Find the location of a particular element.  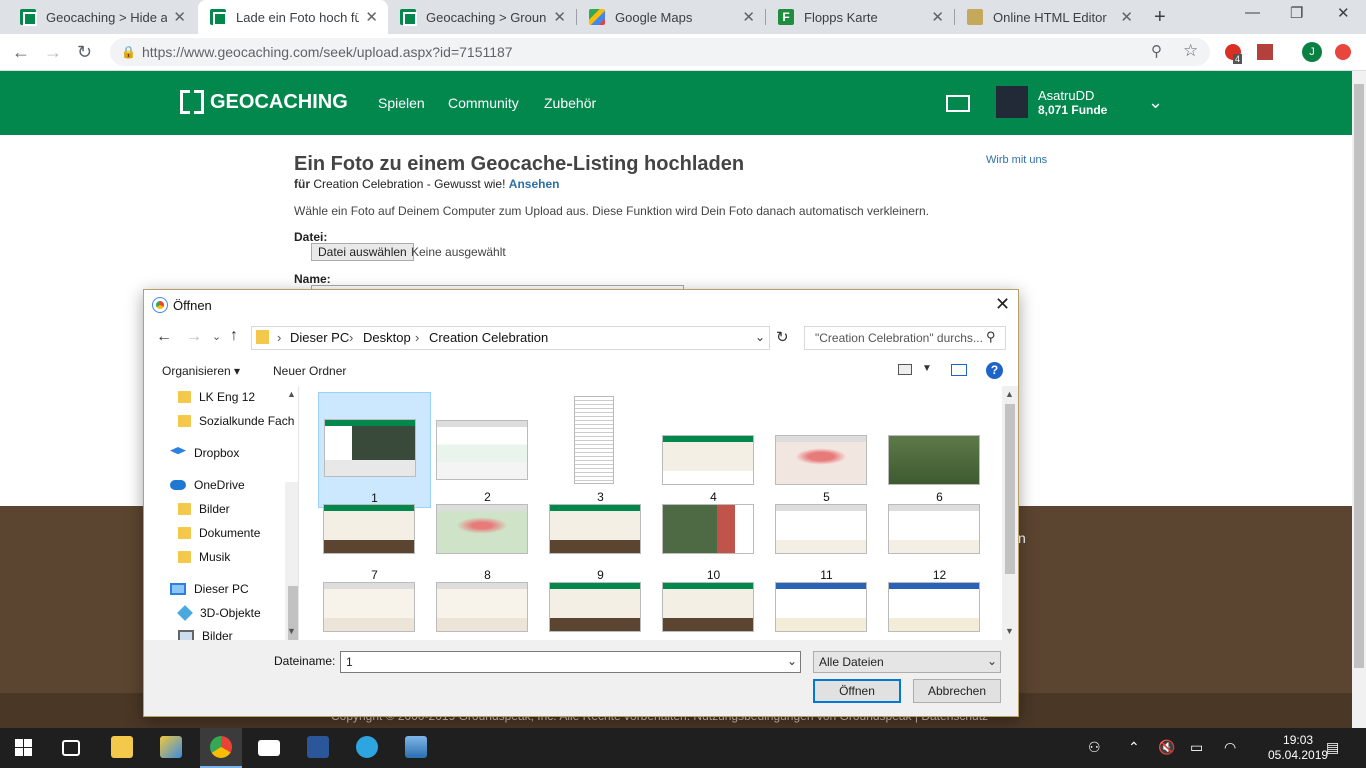

tab-flopps-karte: F Flopps Karte ✕ is located at coordinates (860, 17).